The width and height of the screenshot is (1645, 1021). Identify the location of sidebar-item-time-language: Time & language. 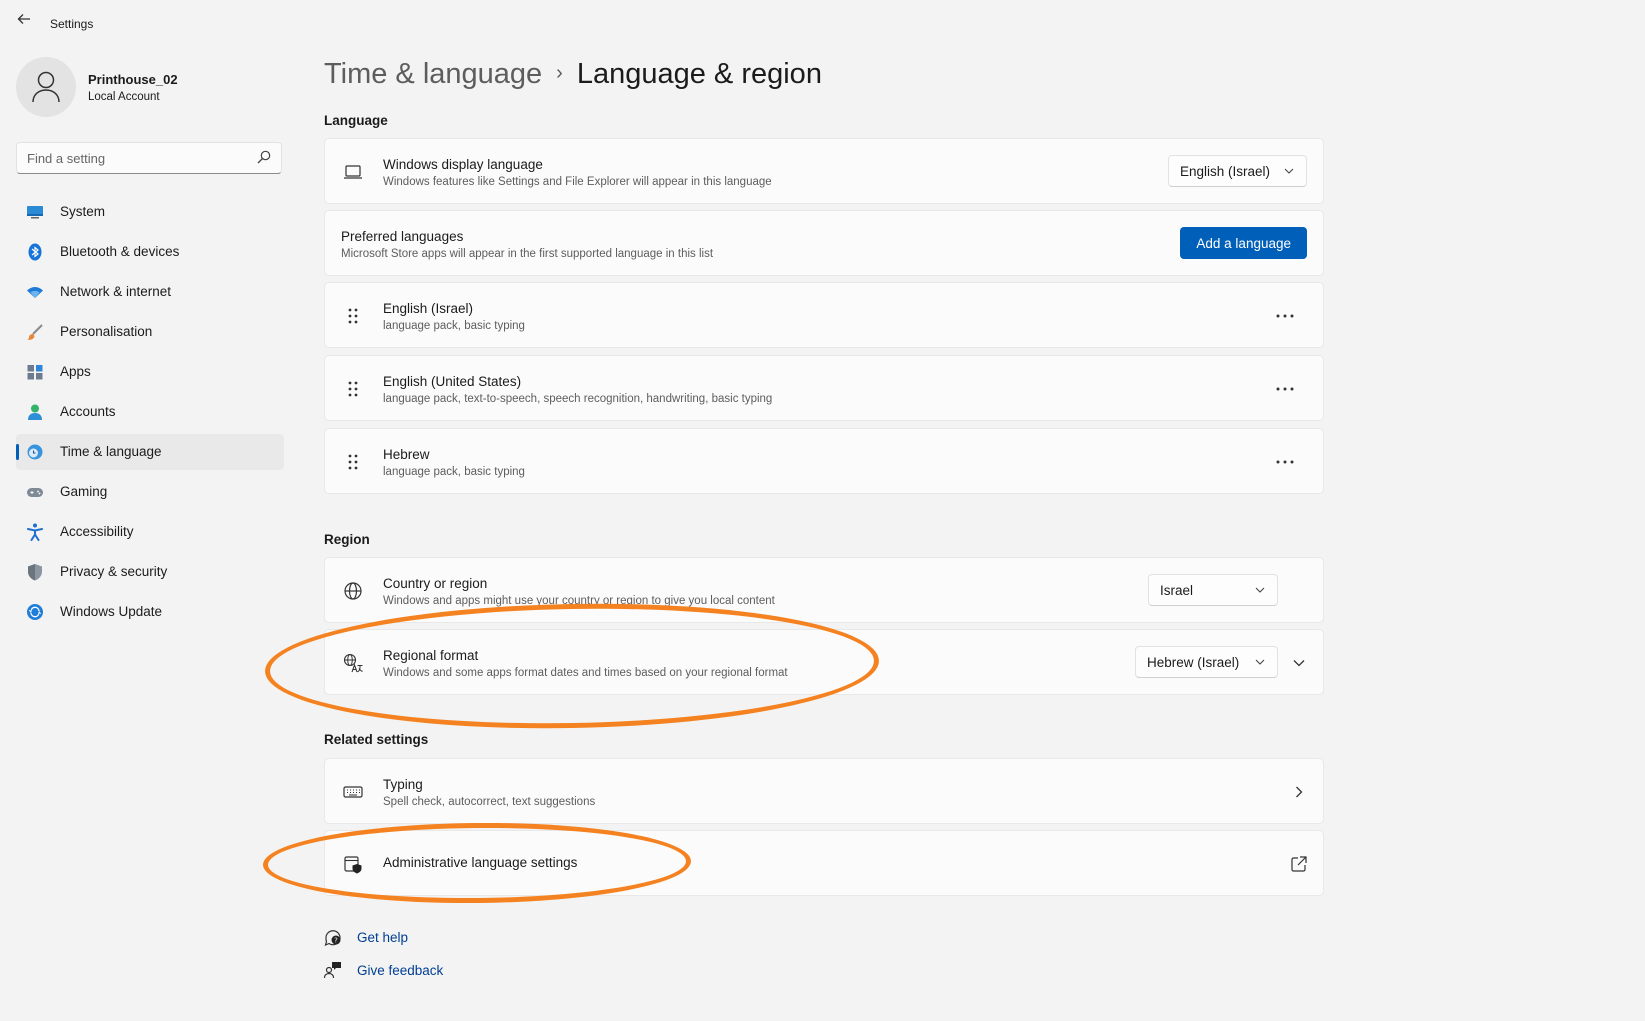
(150, 452).